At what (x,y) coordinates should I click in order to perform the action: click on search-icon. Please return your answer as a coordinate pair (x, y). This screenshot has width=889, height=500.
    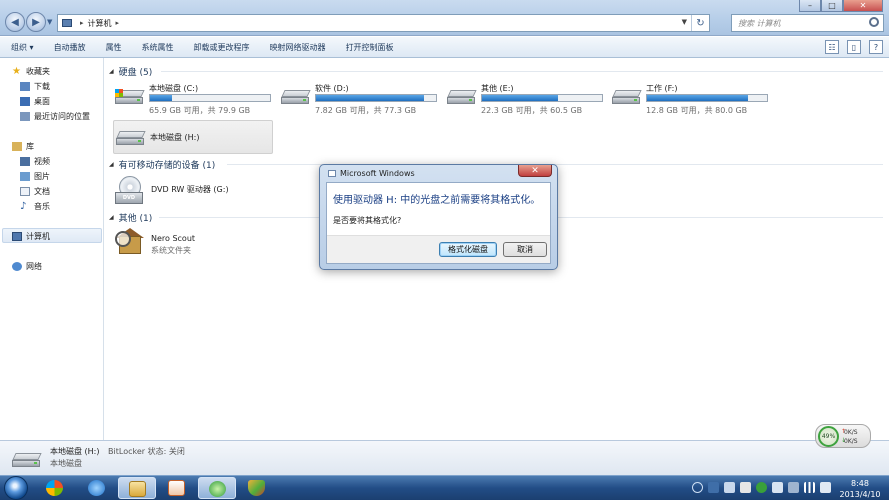
    Looking at the image, I should click on (874, 22).